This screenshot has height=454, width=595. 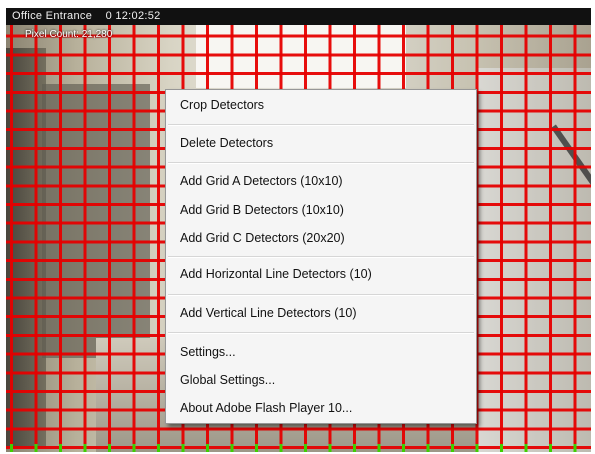 I want to click on menu-item-add-horizontal-lines: Add Horizontal Line Detectors (10), so click(x=276, y=274).